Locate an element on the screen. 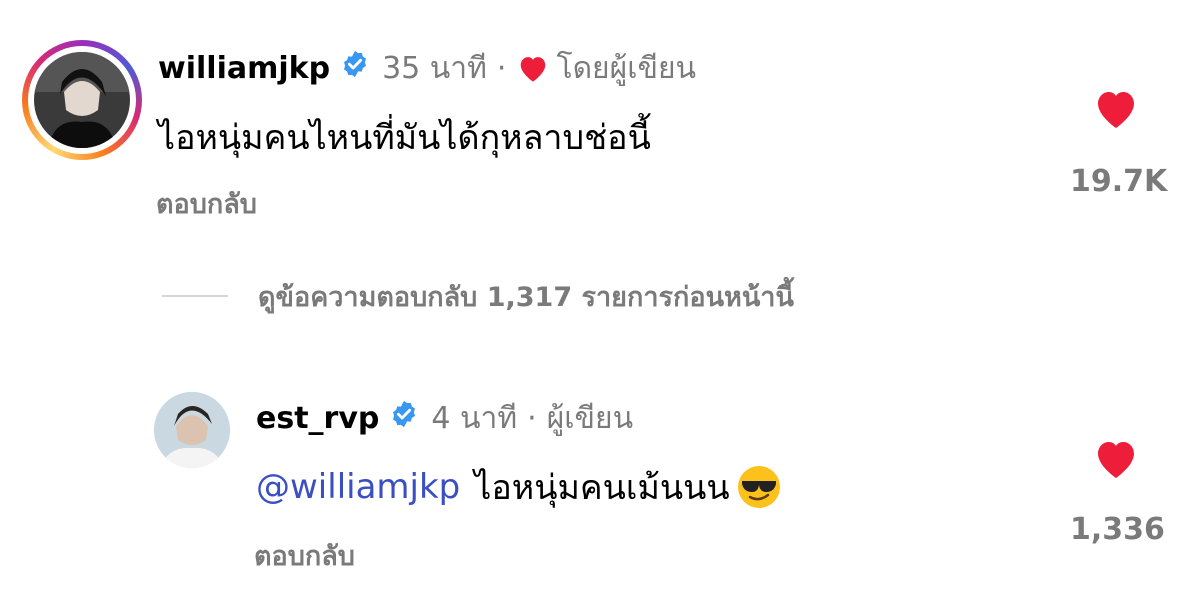 Image resolution: width=1200 pixels, height=599 pixels. timestamp: 35 นาที is located at coordinates (434, 68).